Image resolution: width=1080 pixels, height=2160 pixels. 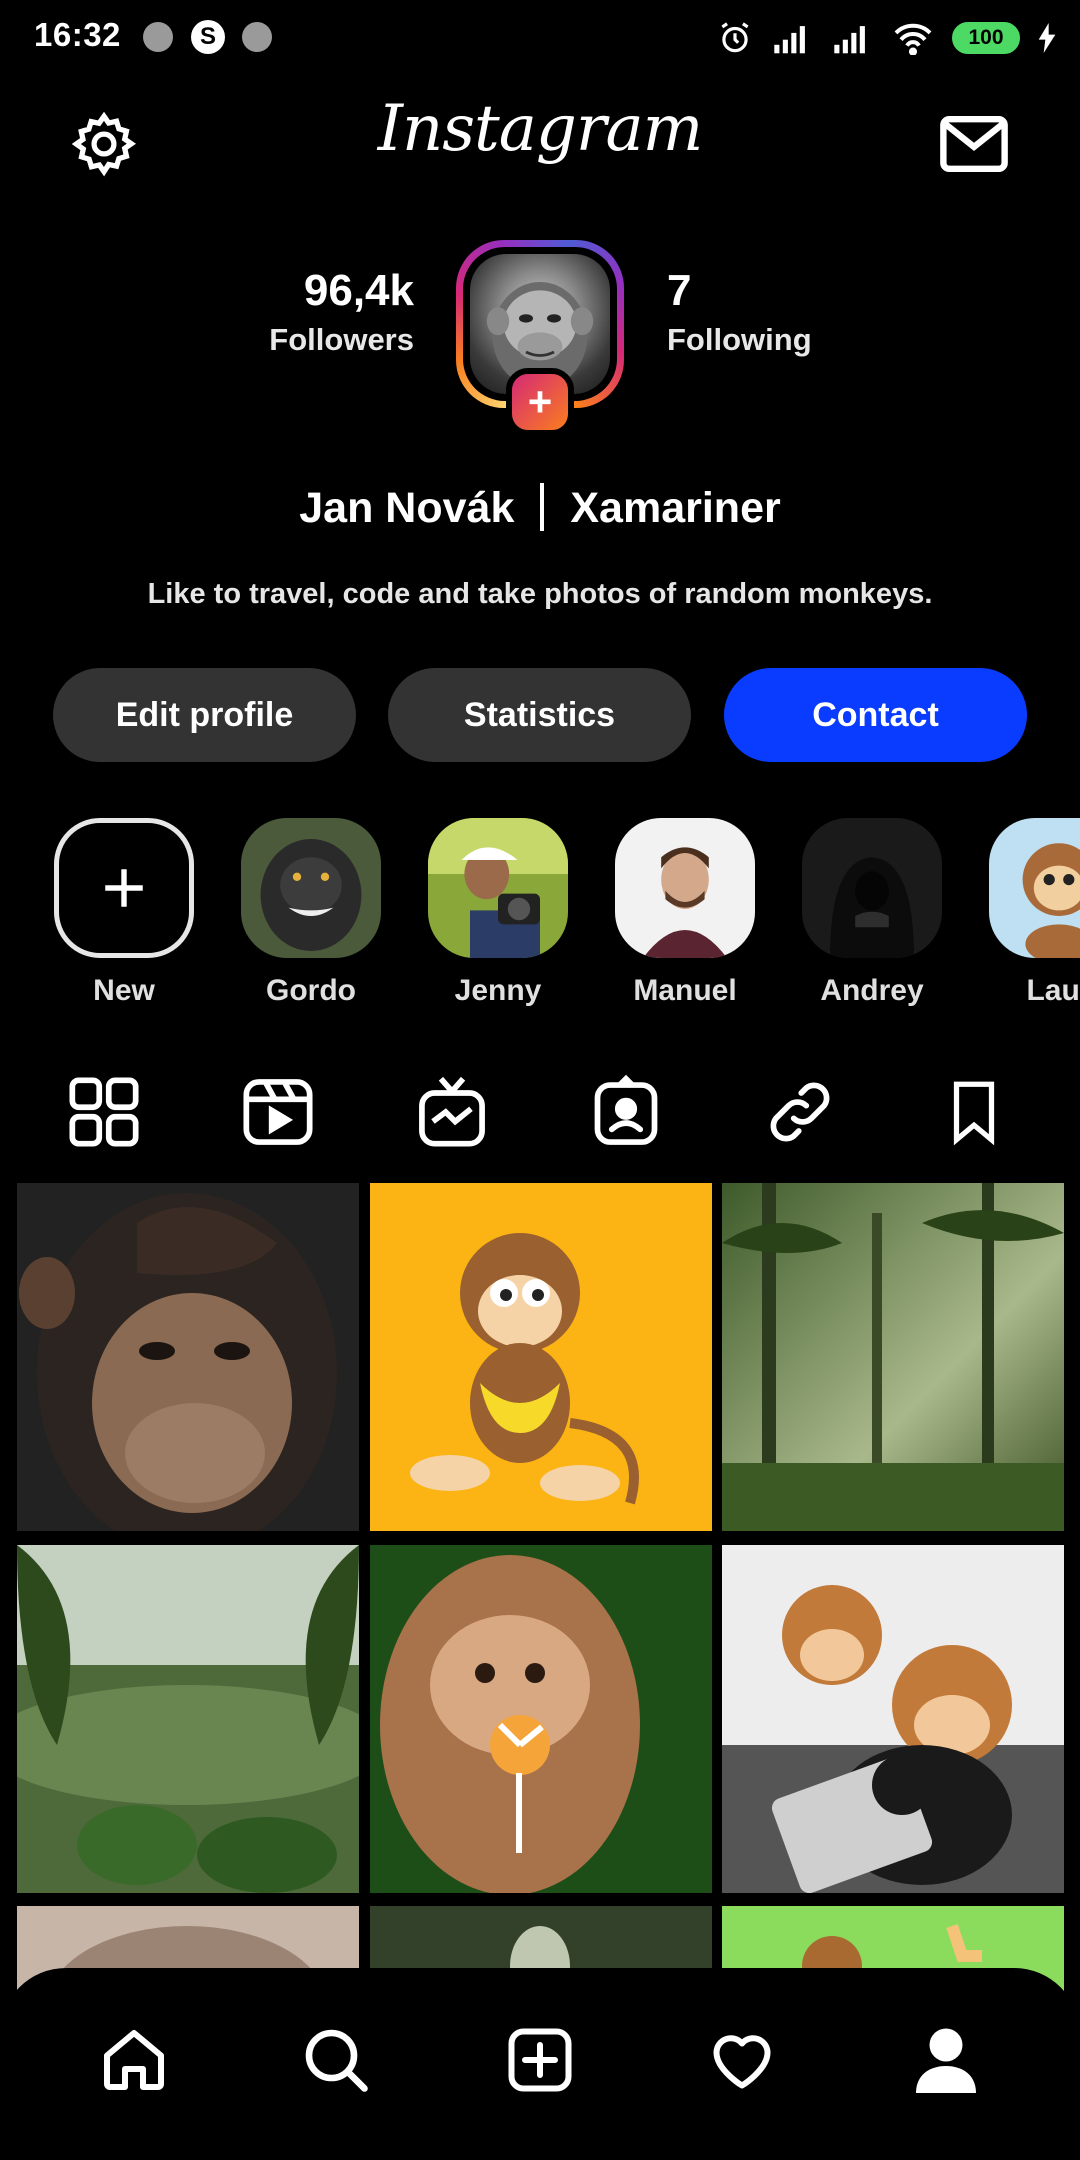 What do you see at coordinates (124, 990) in the screenshot?
I see `highlight-label: New` at bounding box center [124, 990].